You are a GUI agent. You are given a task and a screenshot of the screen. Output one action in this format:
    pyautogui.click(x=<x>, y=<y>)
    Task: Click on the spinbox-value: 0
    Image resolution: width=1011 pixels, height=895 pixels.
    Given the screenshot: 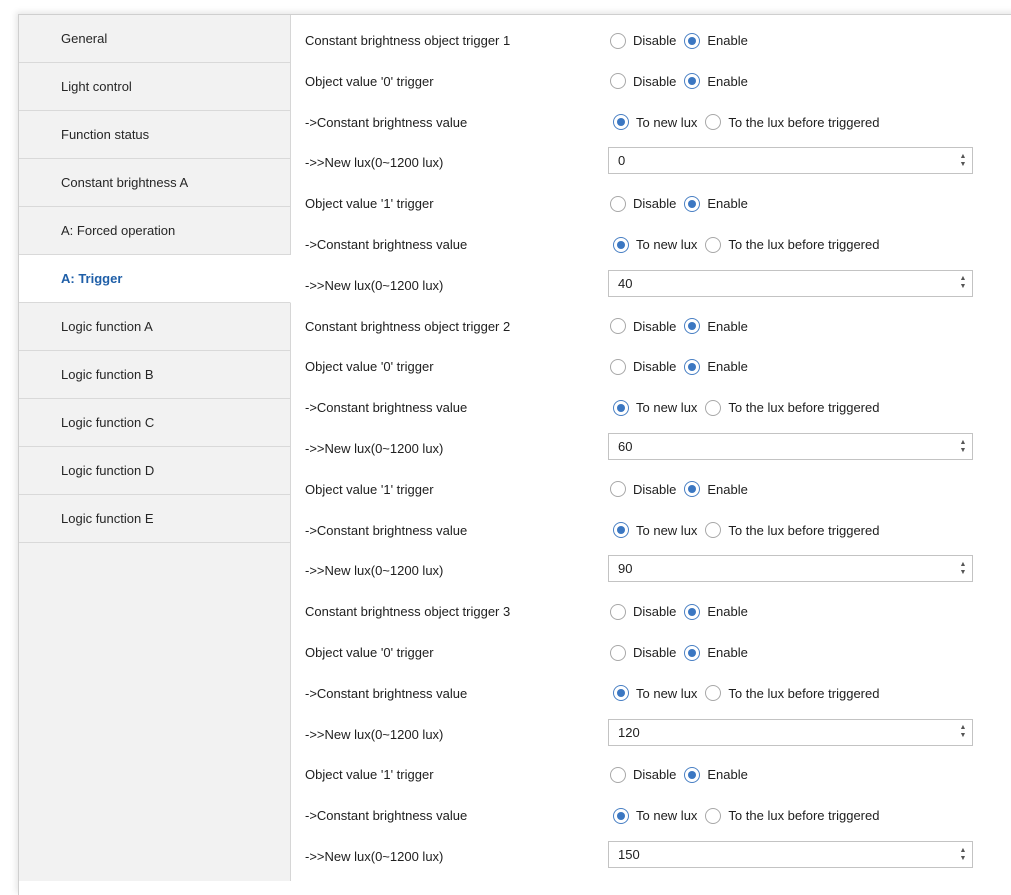 What is the action you would take?
    pyautogui.click(x=781, y=160)
    